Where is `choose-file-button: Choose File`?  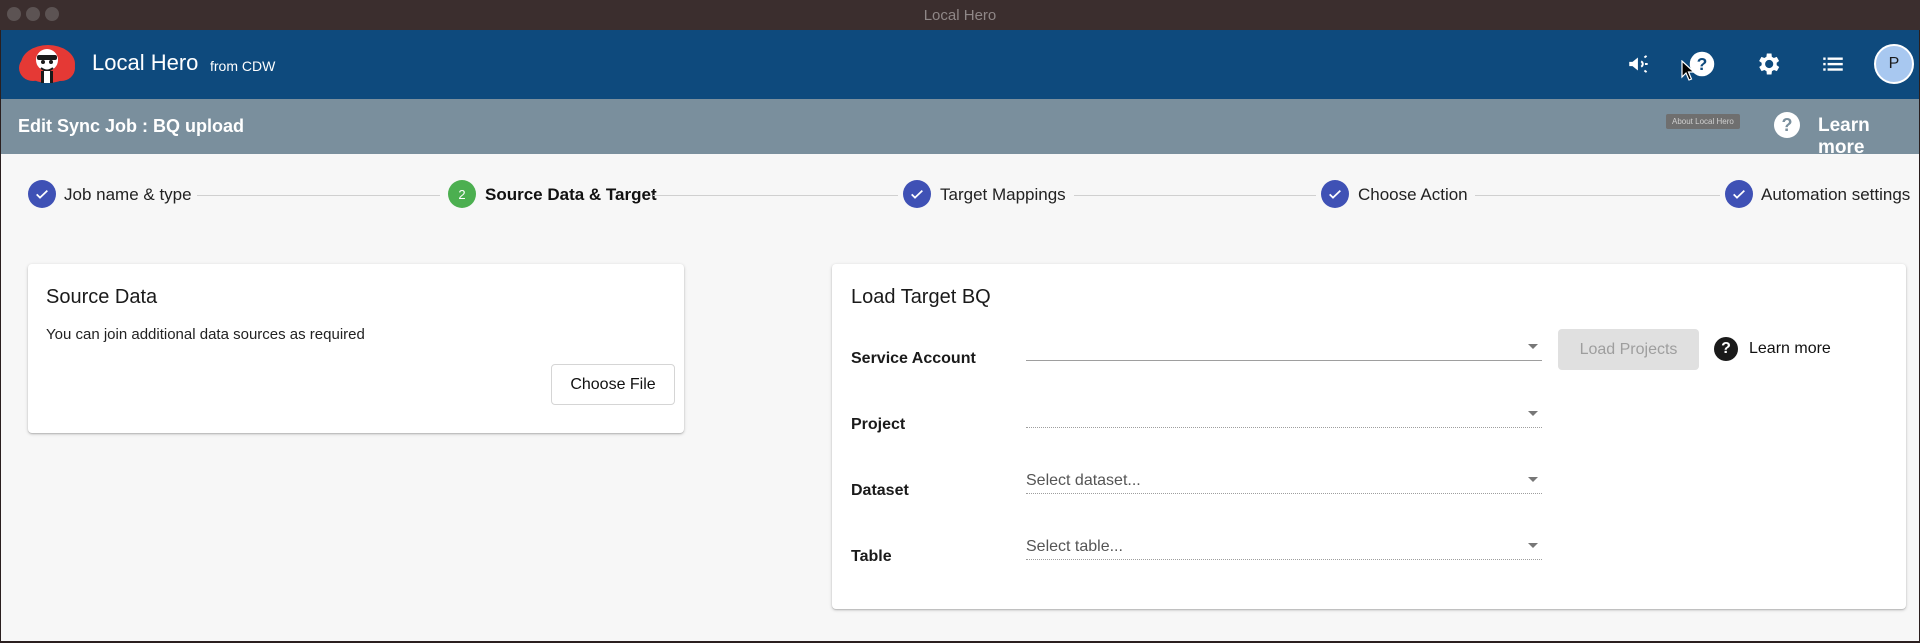 choose-file-button: Choose File is located at coordinates (613, 384).